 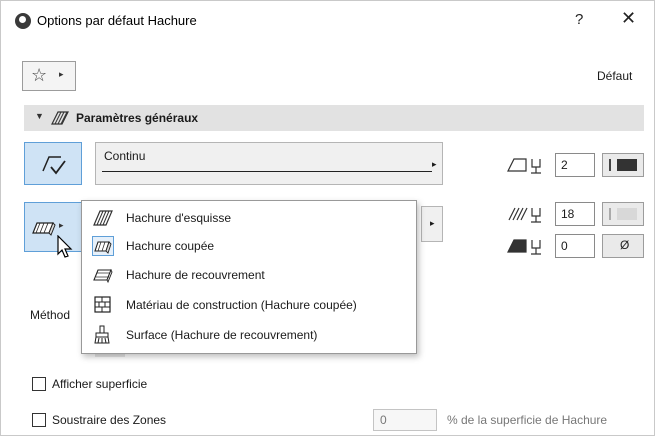 What do you see at coordinates (249, 218) in the screenshot?
I see `menu-item-drafting-fill: Hachure d'esquisse` at bounding box center [249, 218].